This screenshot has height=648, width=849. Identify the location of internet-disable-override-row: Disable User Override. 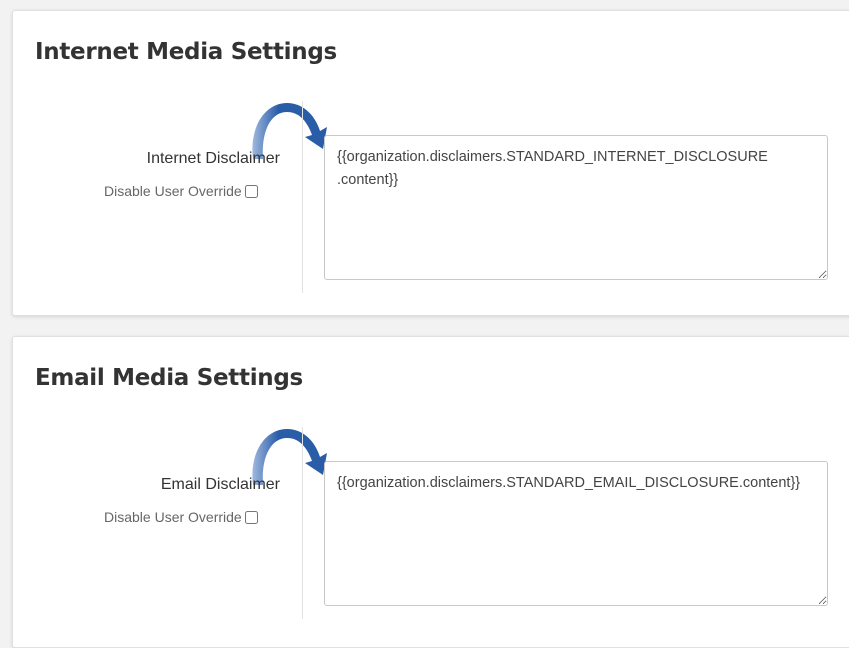
(181, 191).